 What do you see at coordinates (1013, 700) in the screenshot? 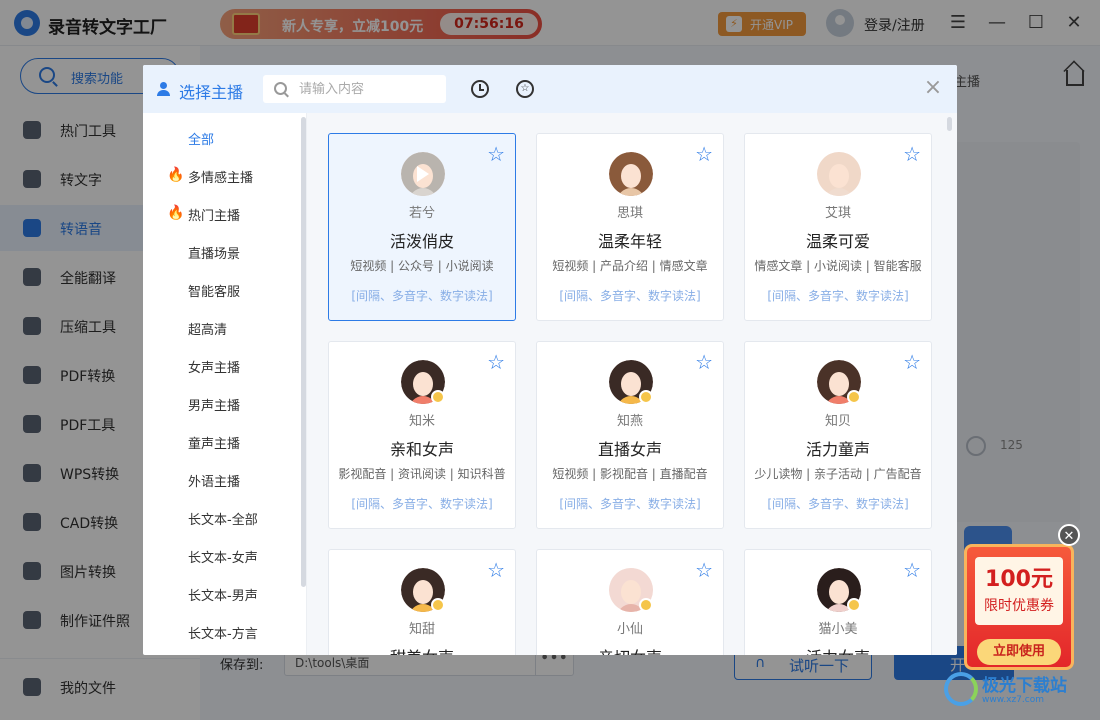
I see `watermark-url: www.xz7.com` at bounding box center [1013, 700].